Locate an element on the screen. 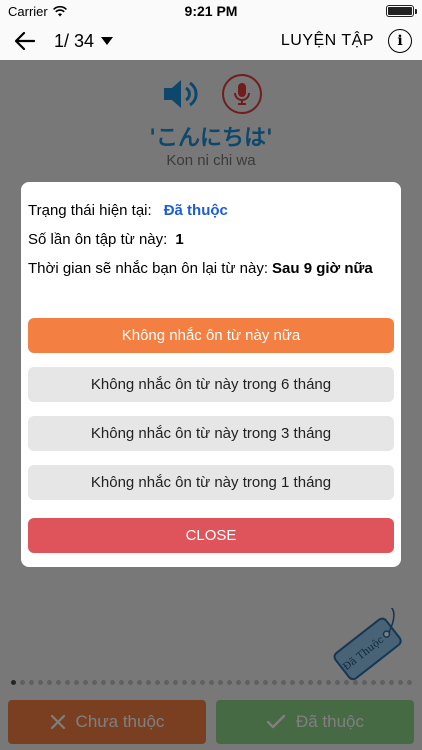 The width and height of the screenshot is (422, 750). word-counter-dropdown: 1/ 34 is located at coordinates (84, 41).